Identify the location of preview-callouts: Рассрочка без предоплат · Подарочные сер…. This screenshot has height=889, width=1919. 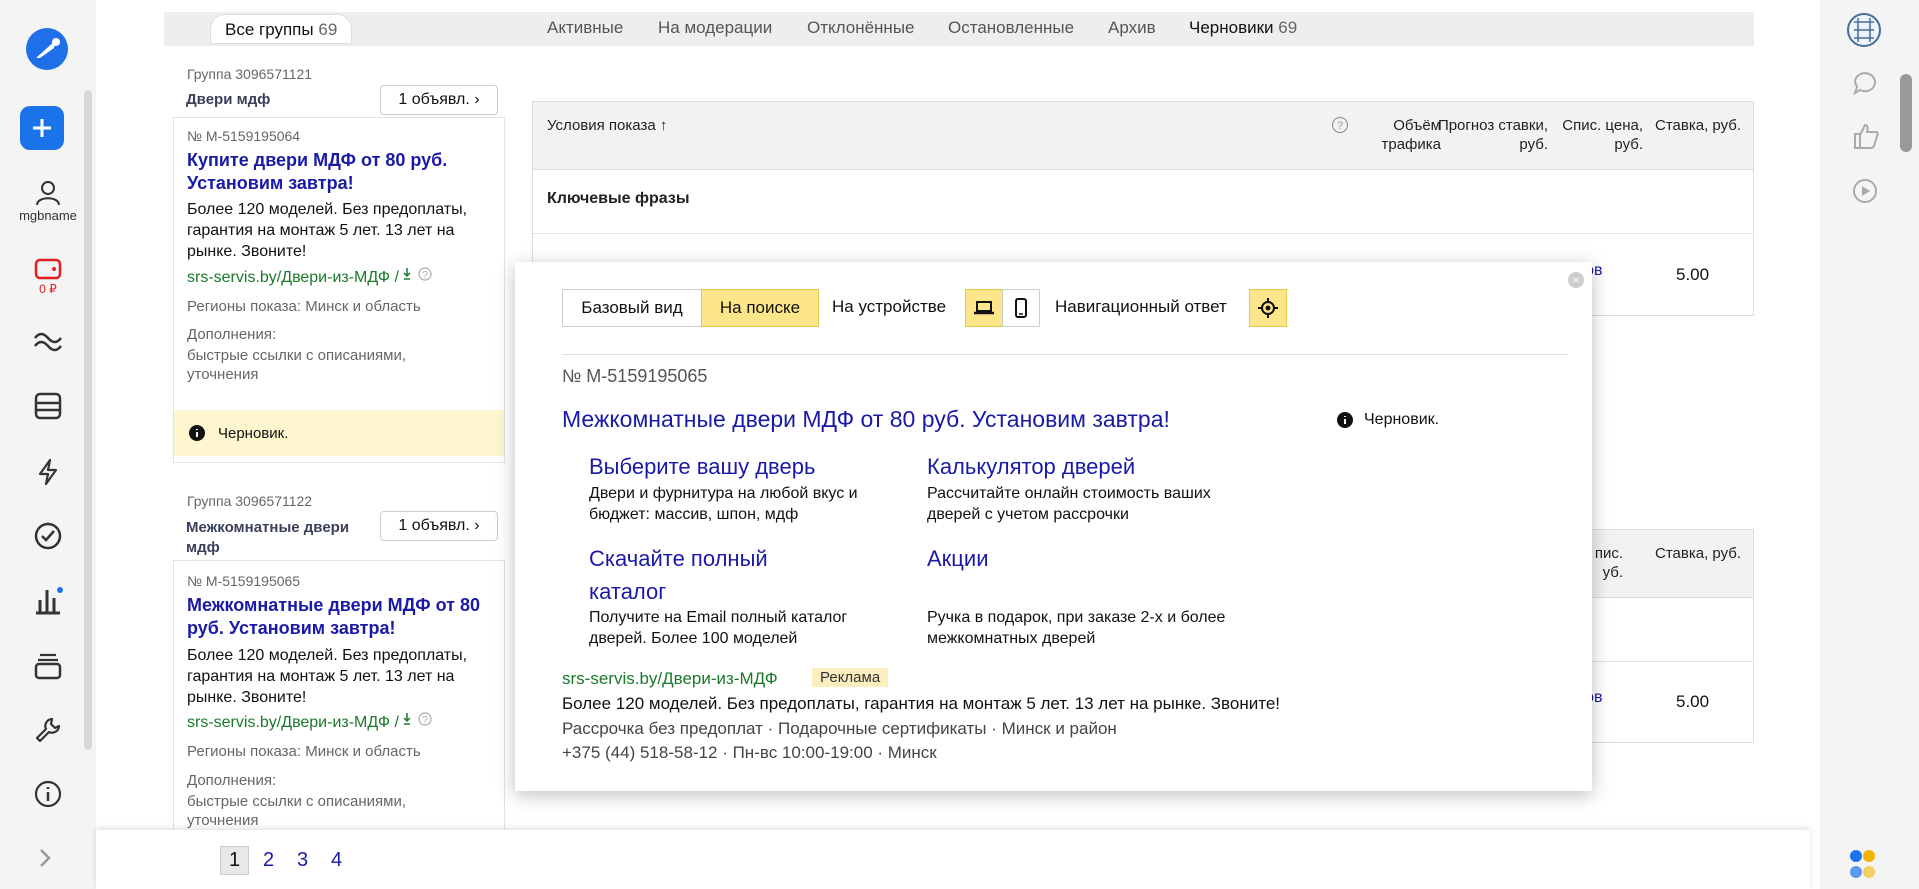
(839, 728).